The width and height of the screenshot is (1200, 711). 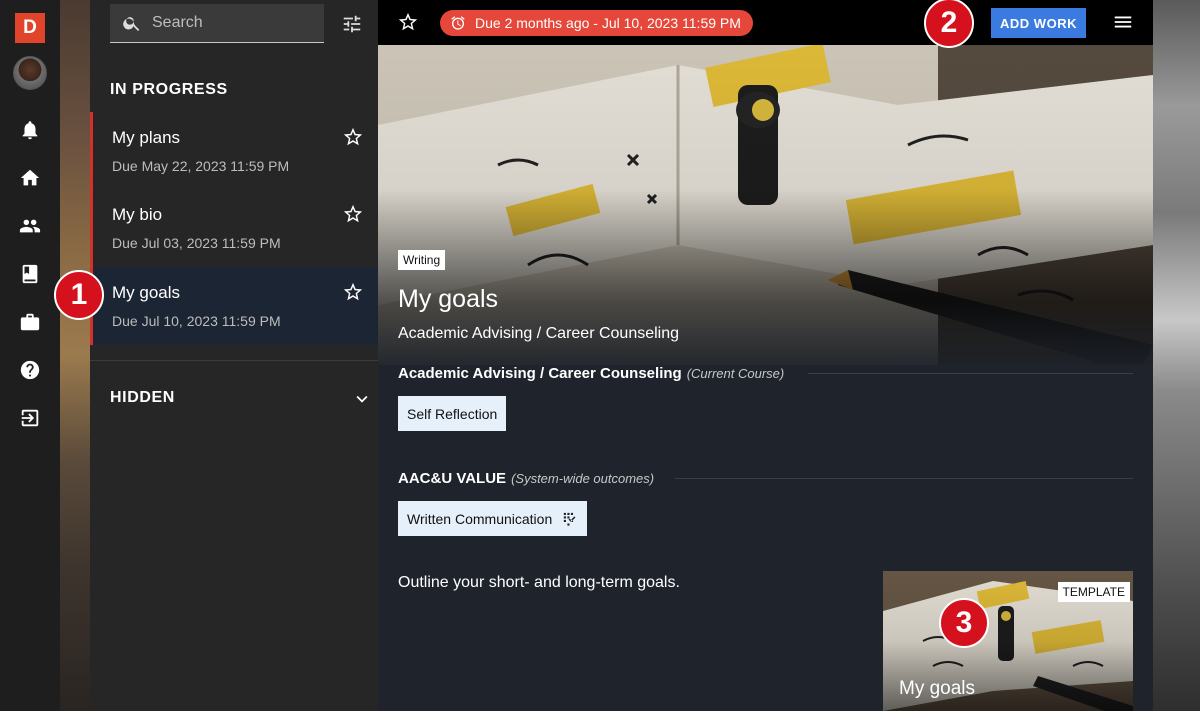 I want to click on section-hidden: HIDDEN, so click(x=142, y=398).